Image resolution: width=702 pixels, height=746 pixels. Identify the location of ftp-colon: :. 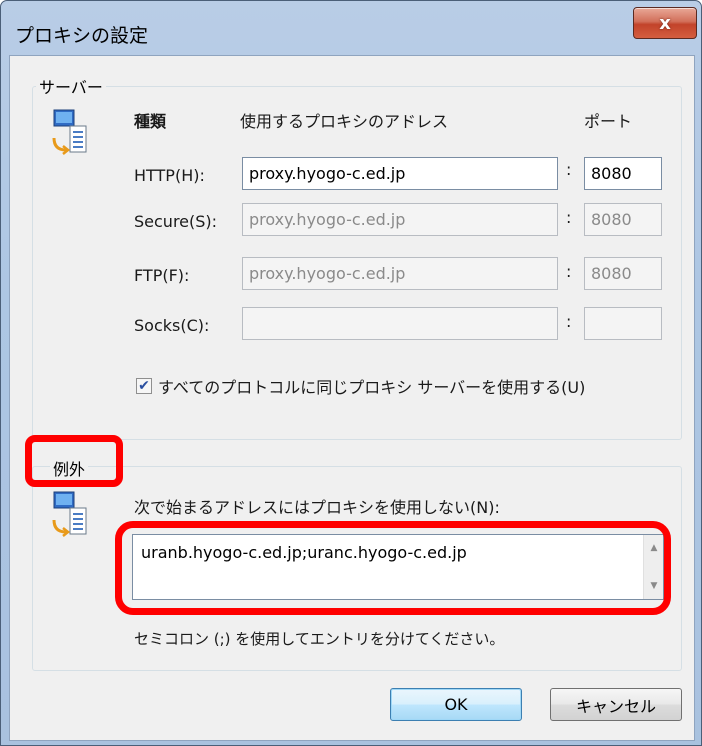
(569, 271).